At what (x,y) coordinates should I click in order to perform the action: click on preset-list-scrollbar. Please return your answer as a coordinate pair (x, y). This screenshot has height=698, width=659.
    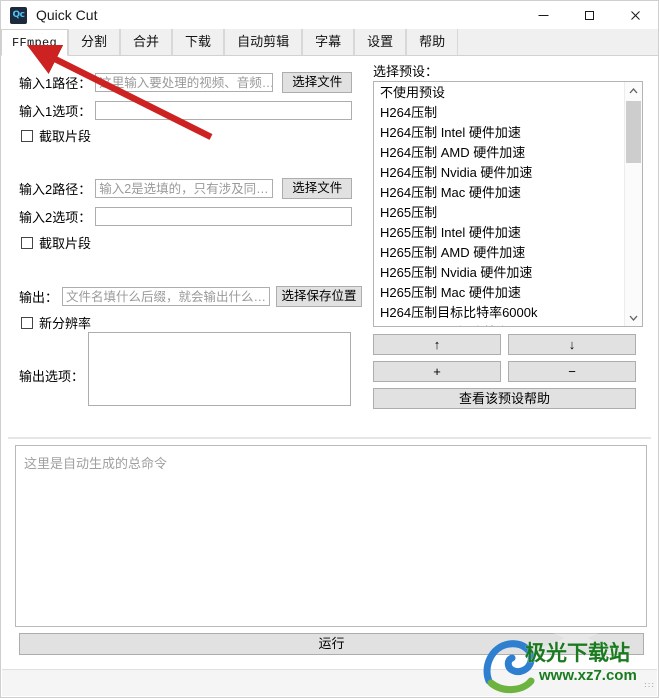
    Looking at the image, I should click on (633, 204).